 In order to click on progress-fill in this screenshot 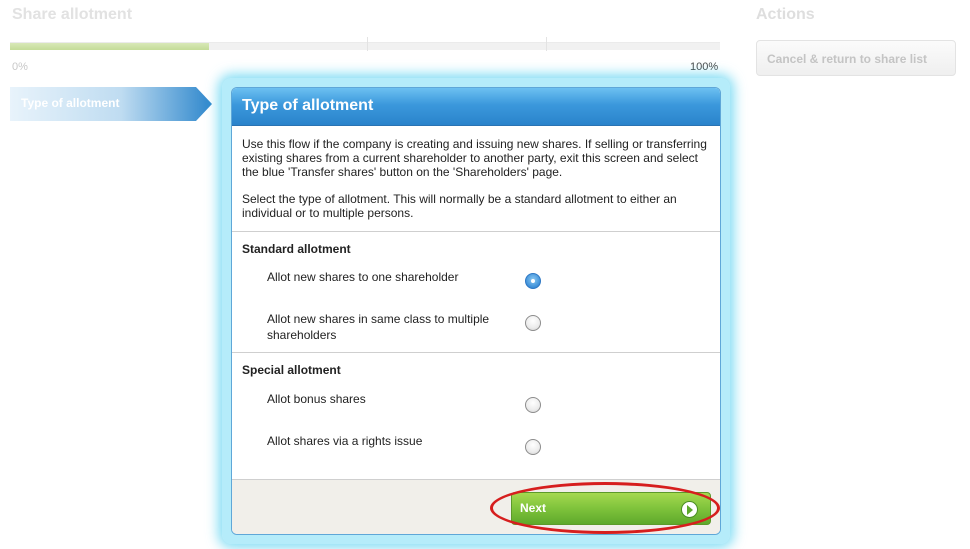, I will do `click(109, 46)`.